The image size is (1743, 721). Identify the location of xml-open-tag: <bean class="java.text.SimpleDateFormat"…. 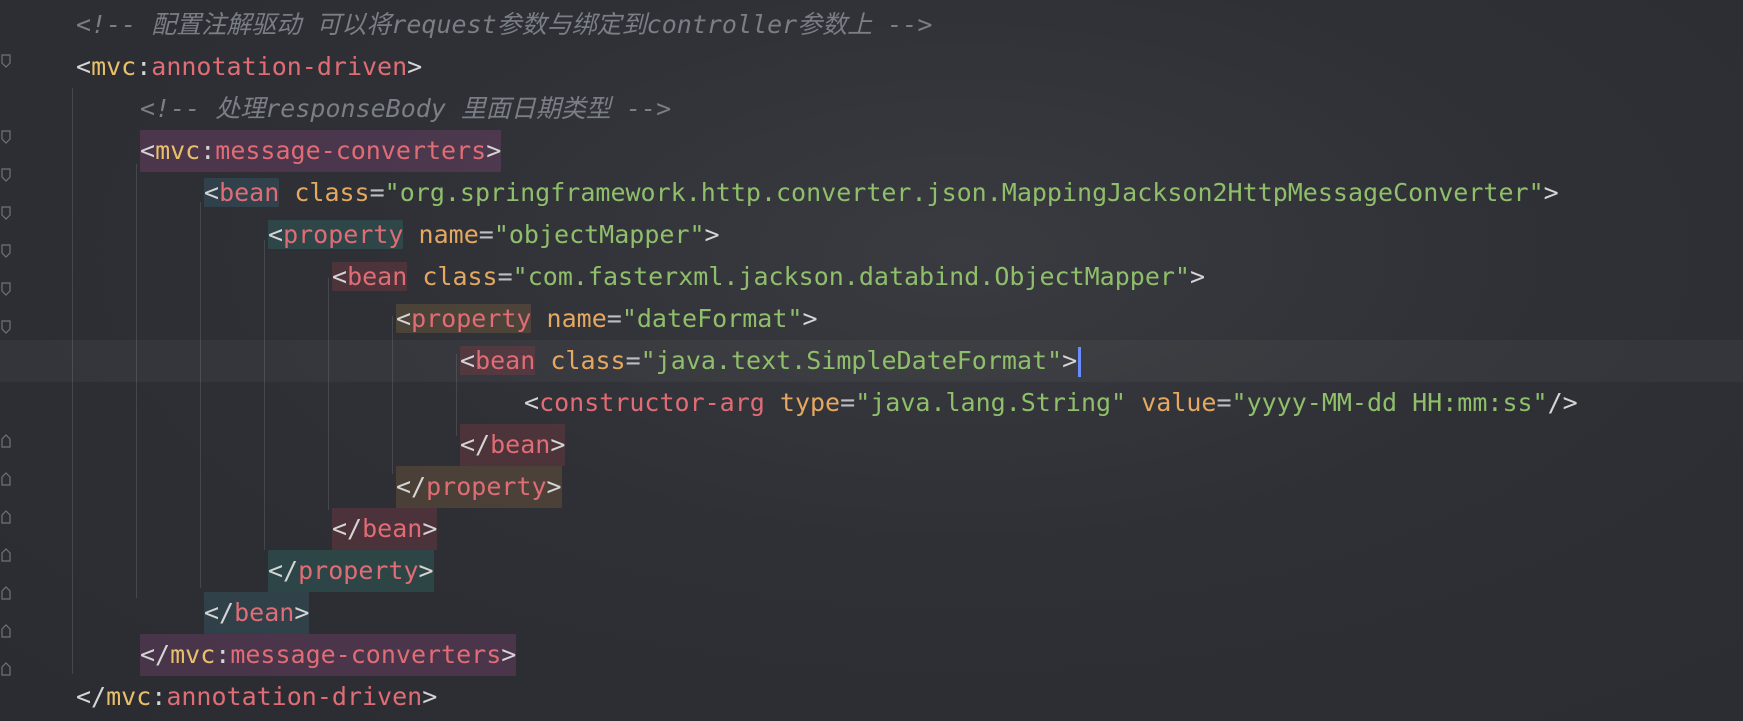
(771, 361).